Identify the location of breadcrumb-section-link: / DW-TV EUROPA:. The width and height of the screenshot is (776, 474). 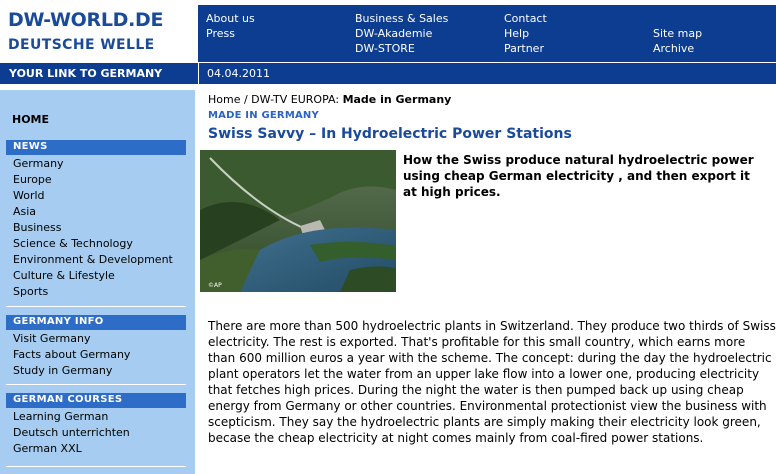
(291, 99).